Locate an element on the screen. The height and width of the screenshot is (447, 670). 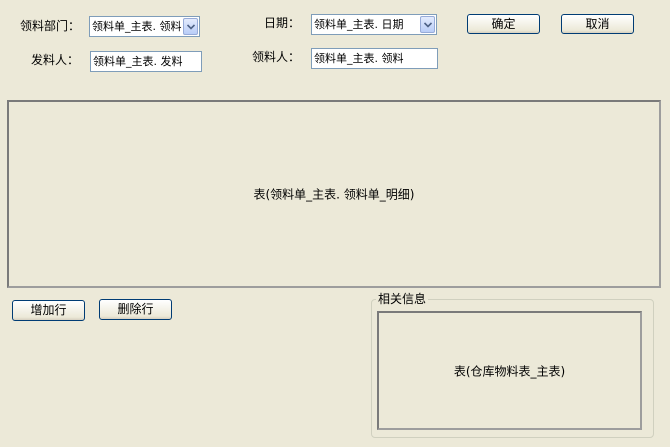
dept-combobox: 领料单_主表. 领料 is located at coordinates (144, 26).